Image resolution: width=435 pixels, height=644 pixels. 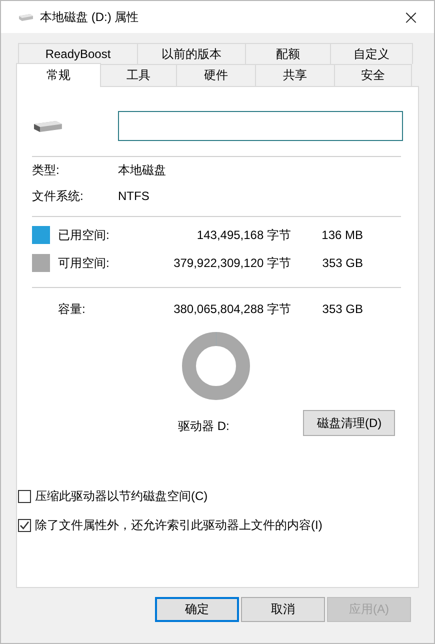 I want to click on tab: ReadyBoost, so click(x=78, y=53).